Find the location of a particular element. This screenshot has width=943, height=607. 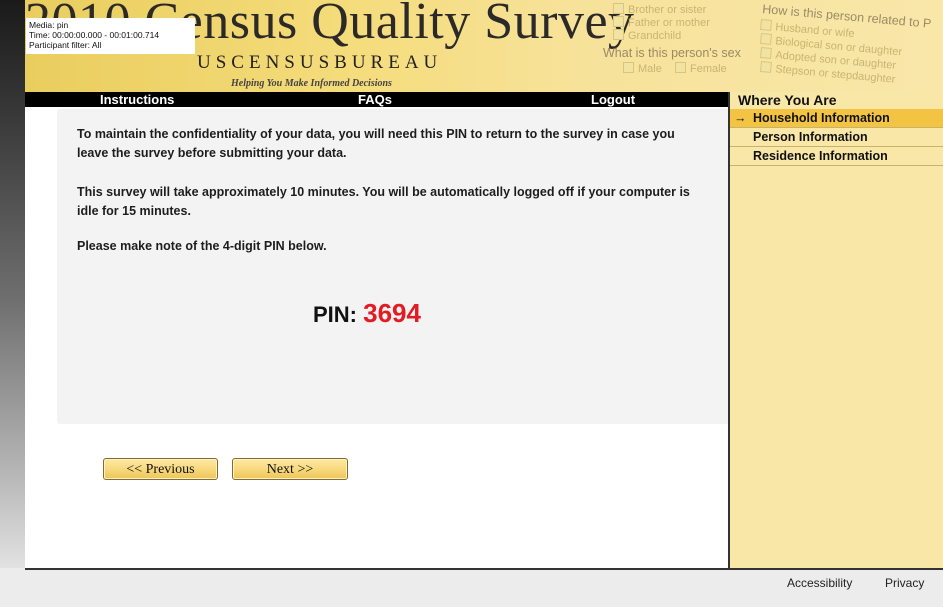

sidebar-item-residence: Residence Information is located at coordinates (836, 156).